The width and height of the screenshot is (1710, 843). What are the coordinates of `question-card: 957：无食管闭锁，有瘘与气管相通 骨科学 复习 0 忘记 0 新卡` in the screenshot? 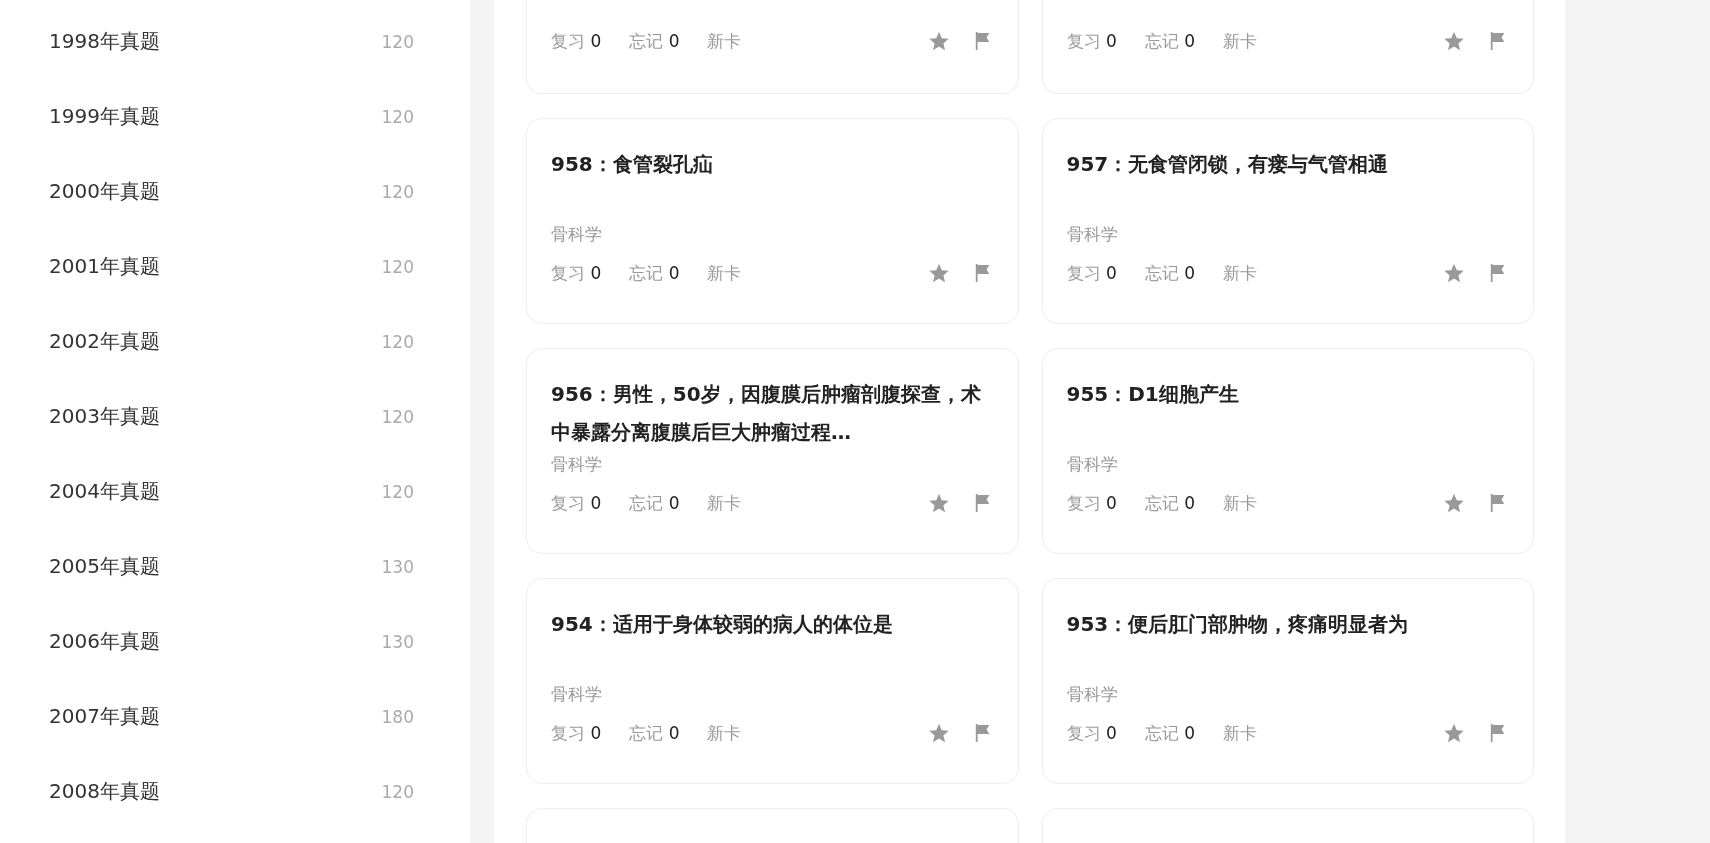 It's located at (1287, 221).